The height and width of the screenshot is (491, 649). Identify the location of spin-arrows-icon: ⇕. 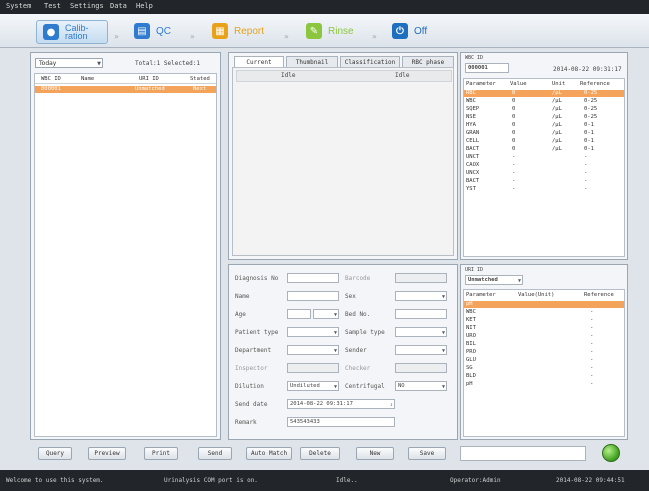
(391, 405).